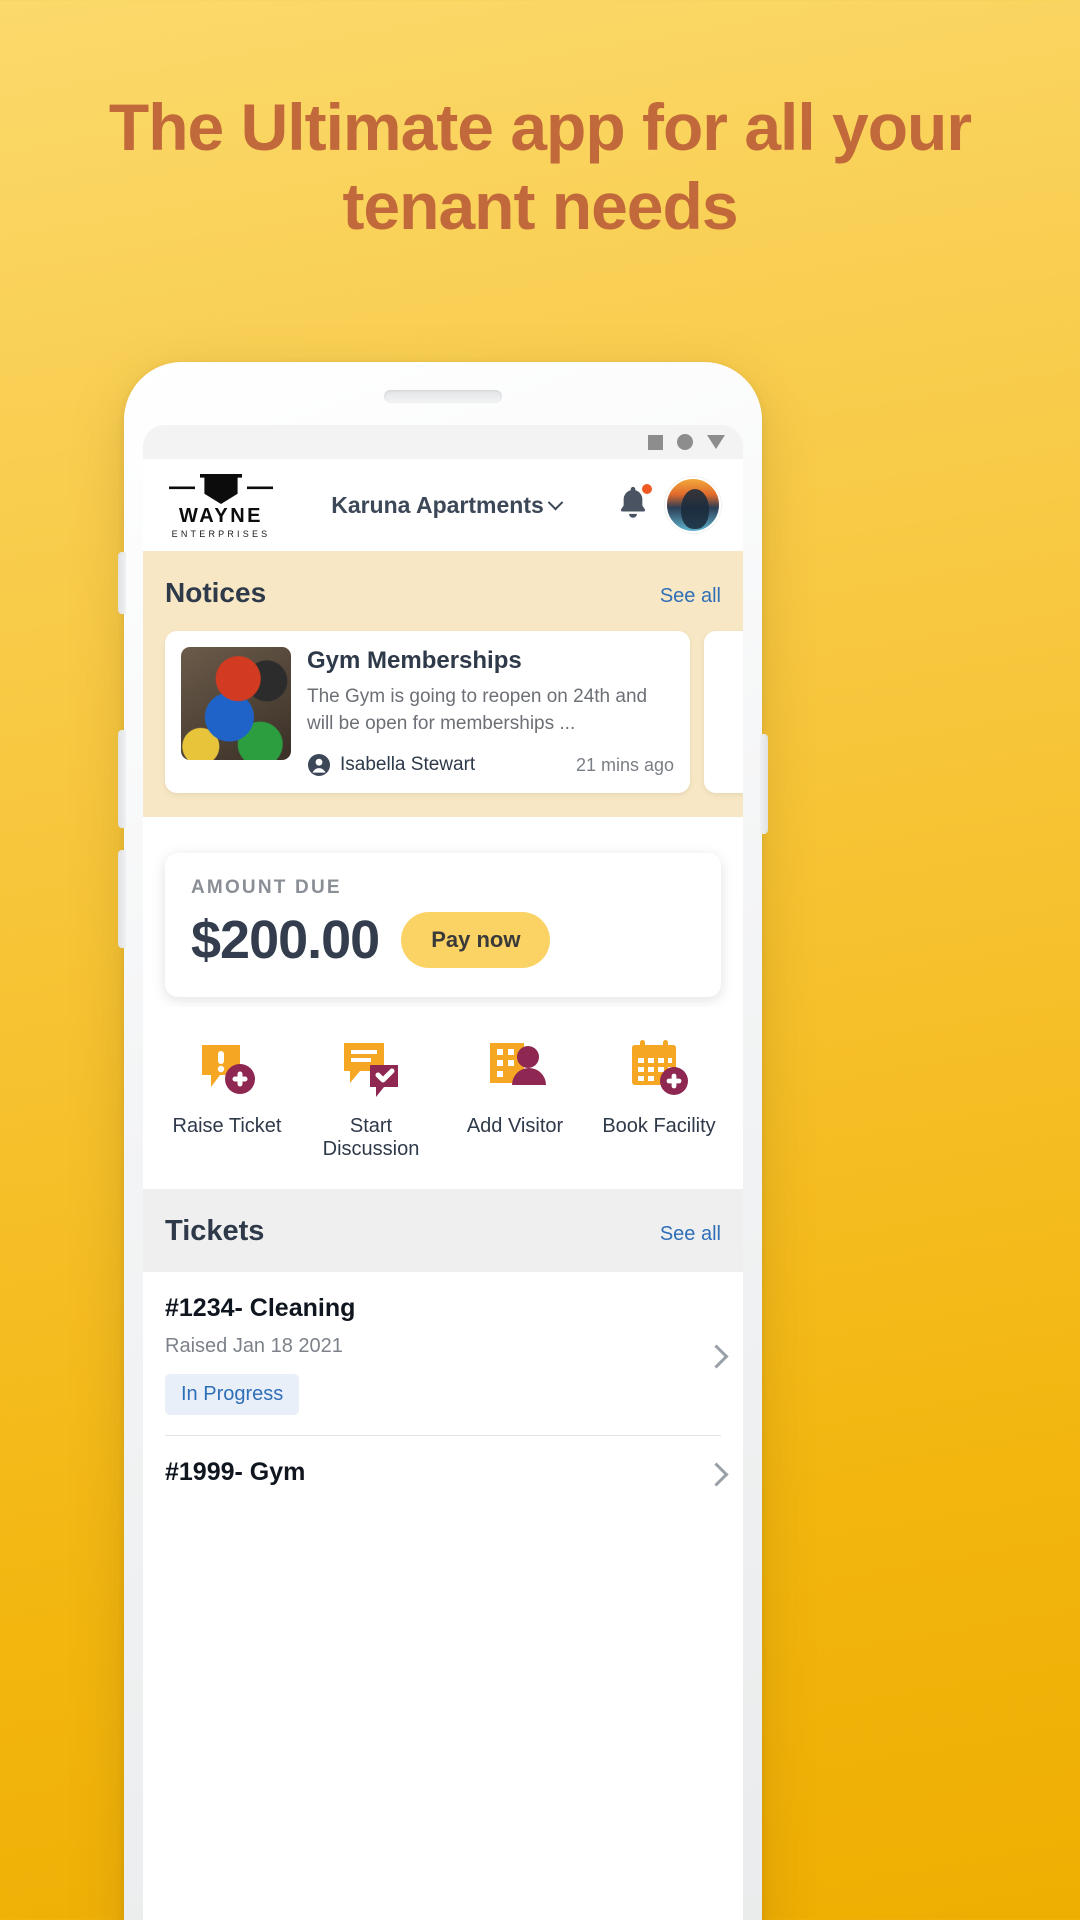 This screenshot has width=1080, height=1920. Describe the element at coordinates (764, 784) in the screenshot. I see `phone-power-button` at that location.